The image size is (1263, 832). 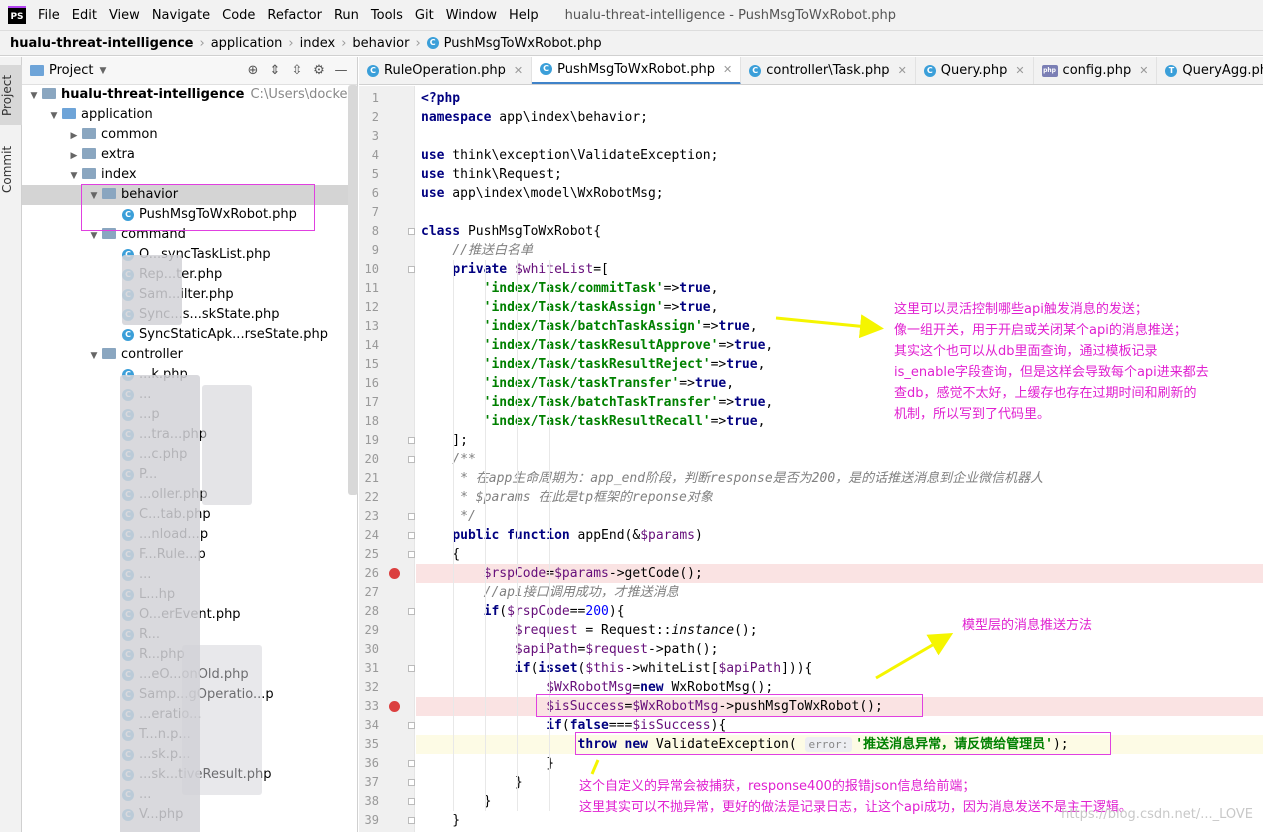 I want to click on breadcrumb-item: PushMsgToWxRobot.php, so click(x=523, y=43).